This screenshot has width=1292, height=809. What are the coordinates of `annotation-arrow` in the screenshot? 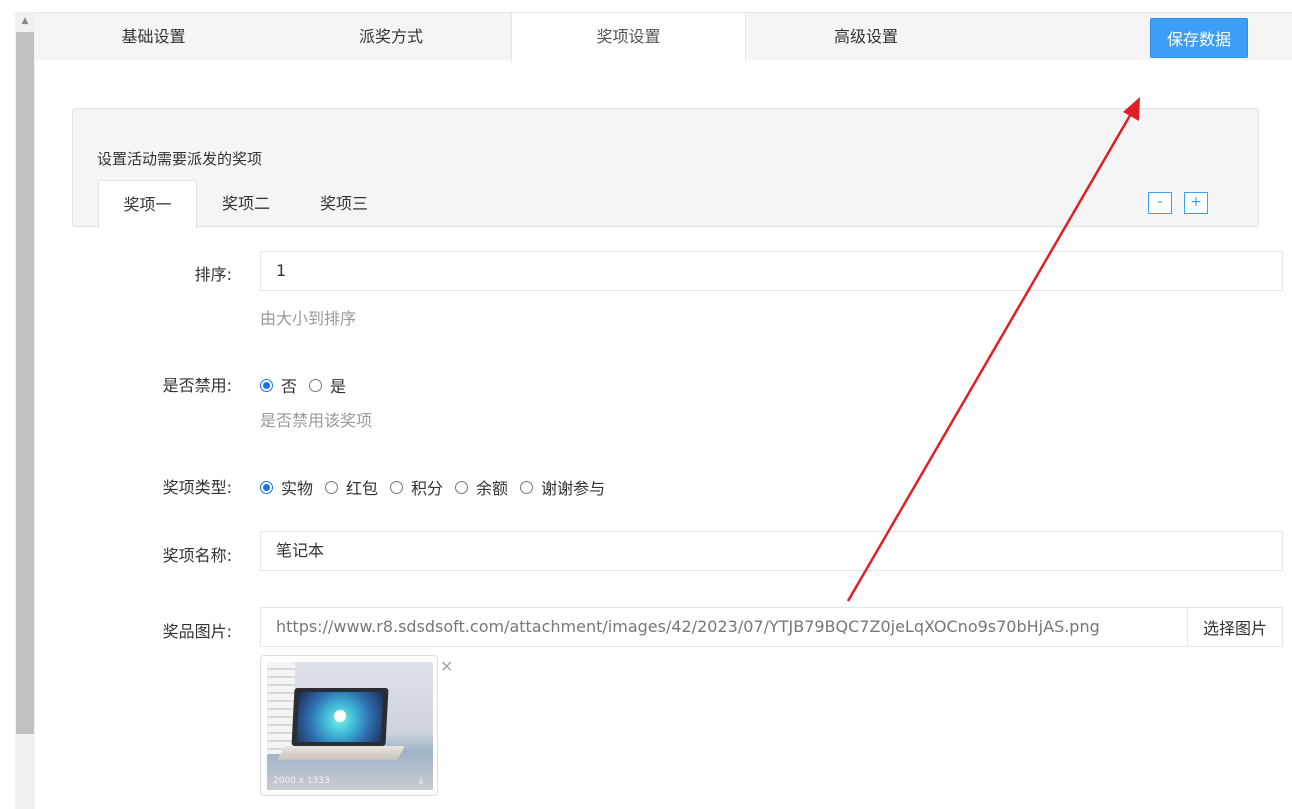 It's located at (993, 349).